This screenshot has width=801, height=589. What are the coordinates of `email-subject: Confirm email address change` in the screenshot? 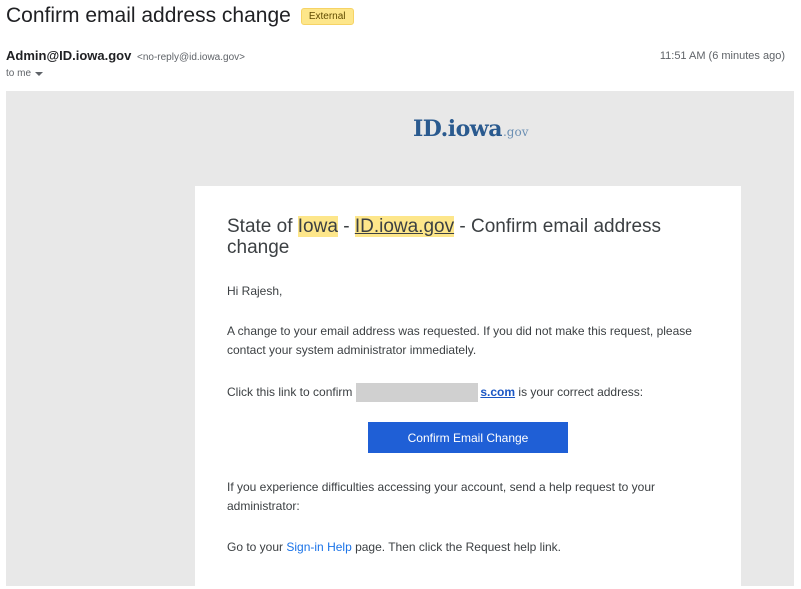 It's located at (148, 15).